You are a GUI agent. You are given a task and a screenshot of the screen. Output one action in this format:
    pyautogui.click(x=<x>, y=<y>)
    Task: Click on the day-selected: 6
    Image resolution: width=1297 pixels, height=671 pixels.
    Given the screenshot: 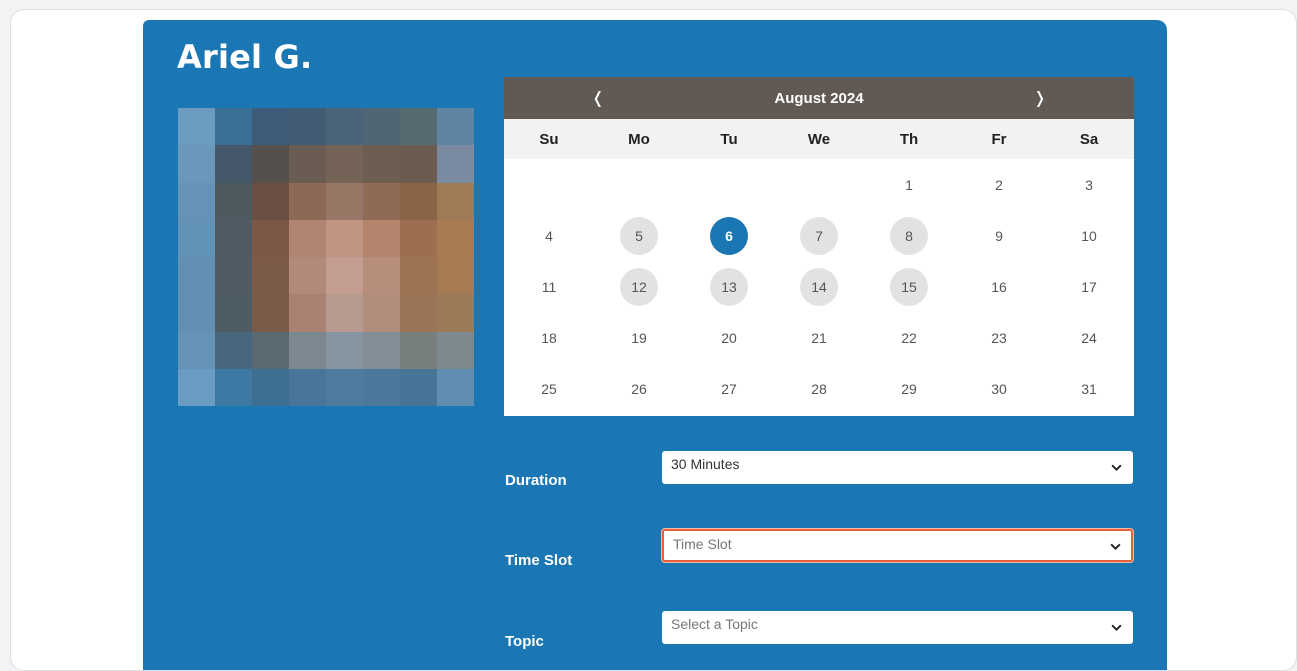 What is the action you would take?
    pyautogui.click(x=729, y=235)
    